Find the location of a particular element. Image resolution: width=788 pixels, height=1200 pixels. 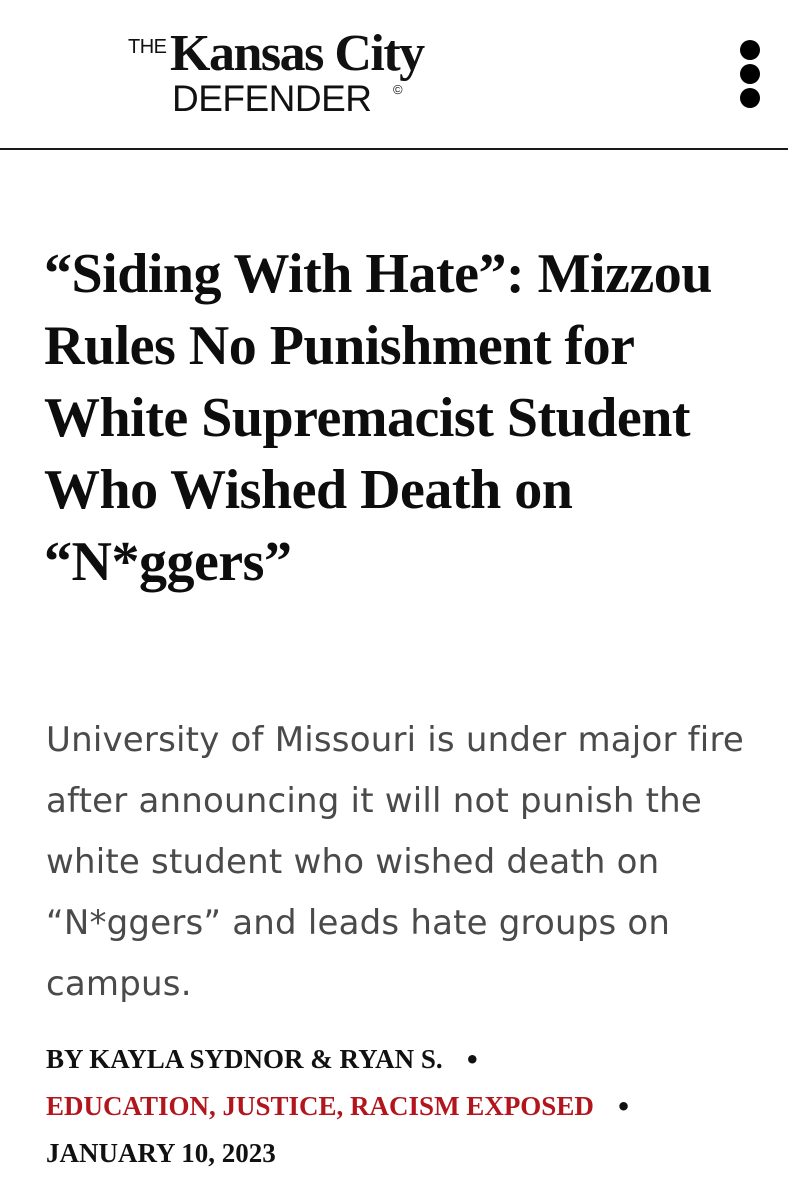

logo-the: THE is located at coordinates (147, 47).